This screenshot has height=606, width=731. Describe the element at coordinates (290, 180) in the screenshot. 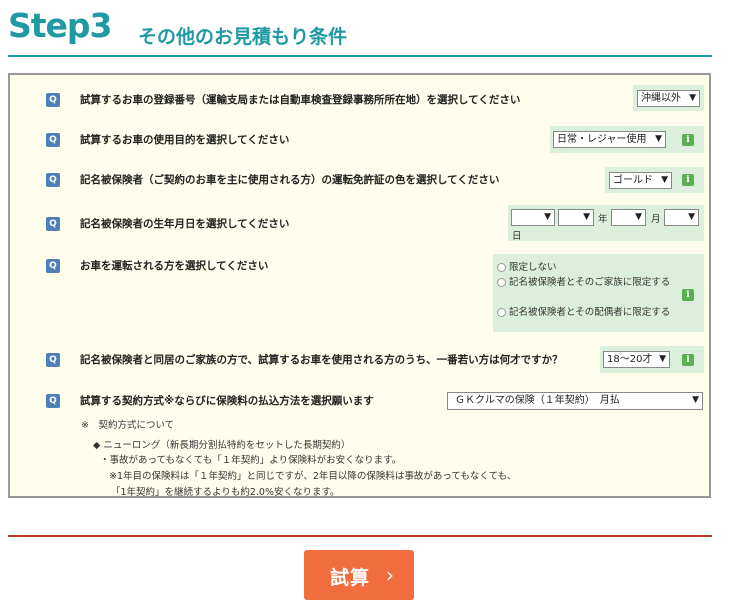

I see `question-license-color-label: 記名被保険者（ご契約のお車を主に使用される方）の運転免許証の色を選択してください` at that location.